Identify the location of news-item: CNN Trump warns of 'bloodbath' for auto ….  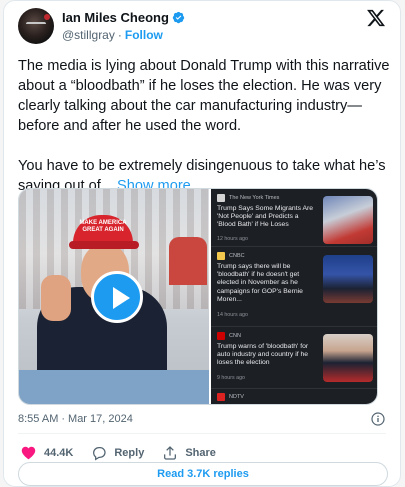
(294, 358).